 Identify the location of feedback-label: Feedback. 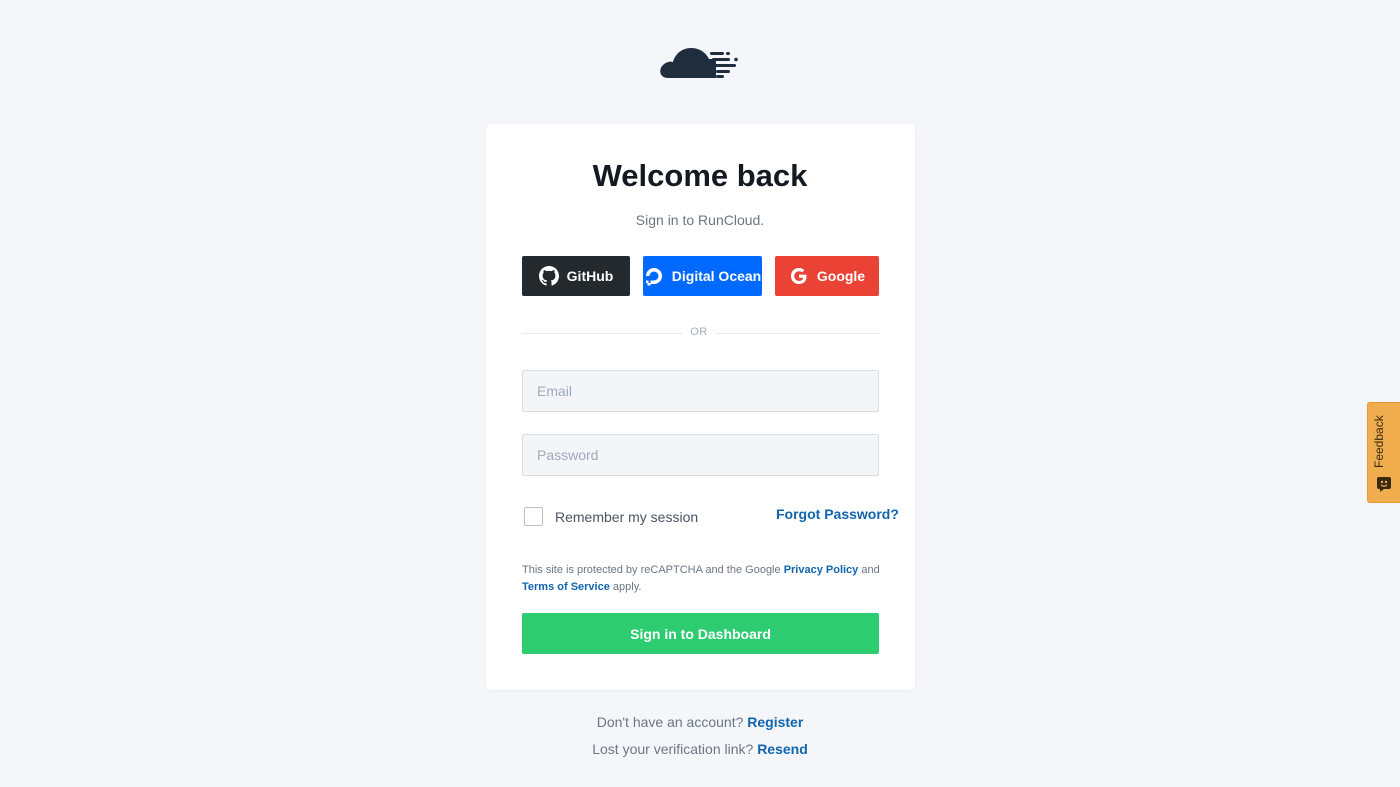
(1379, 442).